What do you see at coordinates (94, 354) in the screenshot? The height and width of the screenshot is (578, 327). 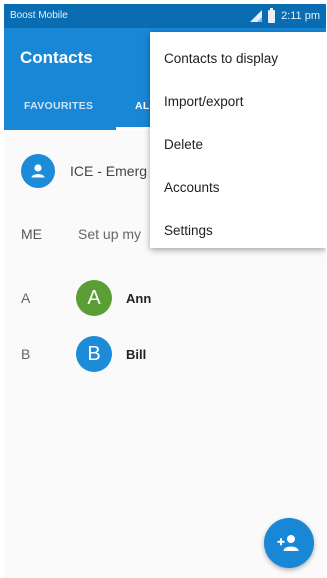 I see `avatar: B` at bounding box center [94, 354].